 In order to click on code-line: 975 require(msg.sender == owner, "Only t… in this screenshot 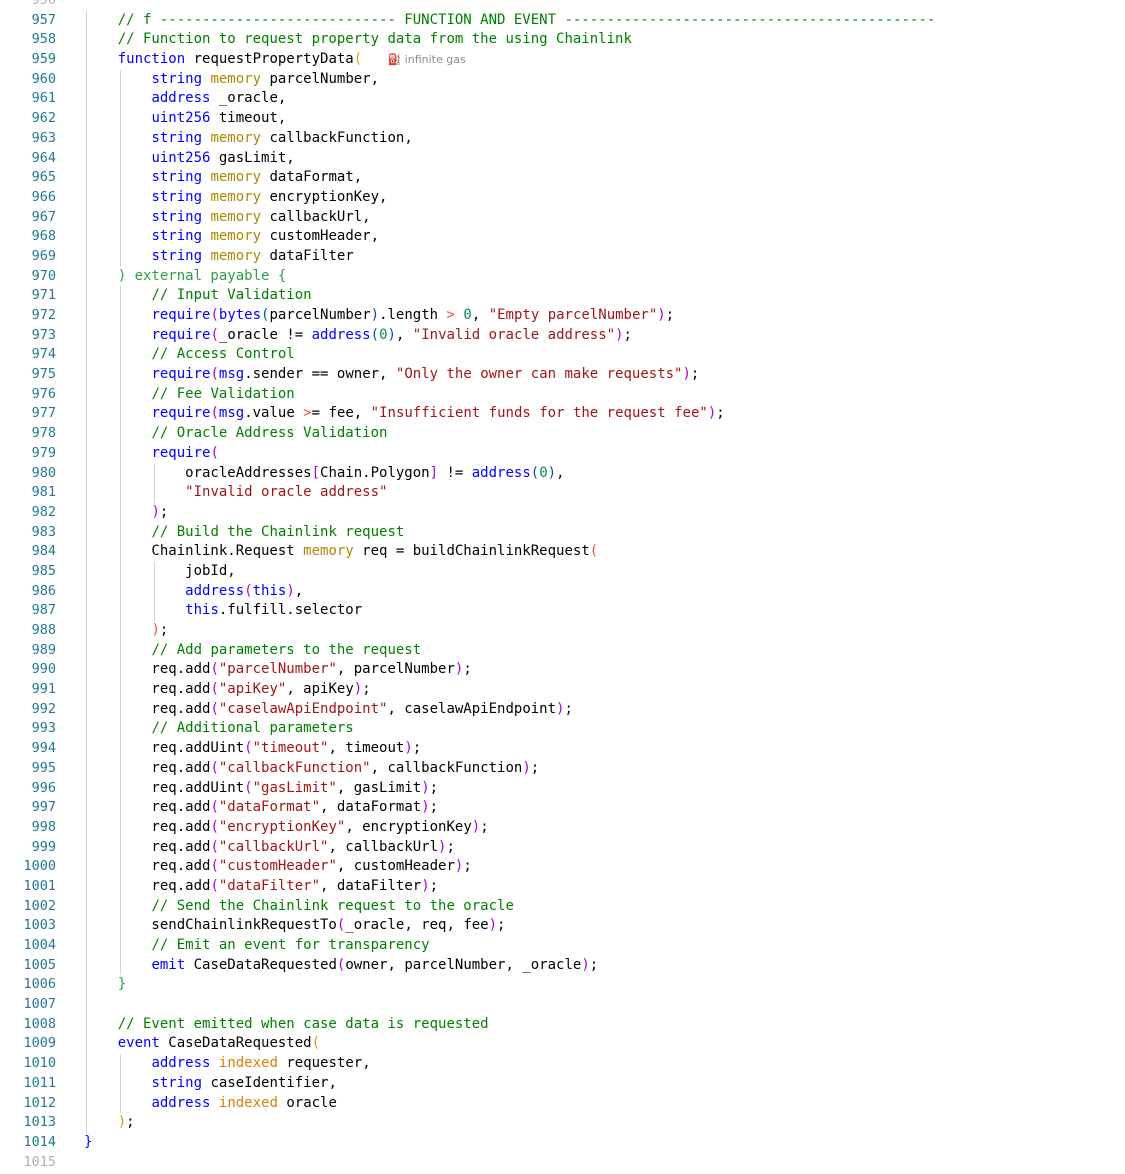, I will do `click(562, 375)`.